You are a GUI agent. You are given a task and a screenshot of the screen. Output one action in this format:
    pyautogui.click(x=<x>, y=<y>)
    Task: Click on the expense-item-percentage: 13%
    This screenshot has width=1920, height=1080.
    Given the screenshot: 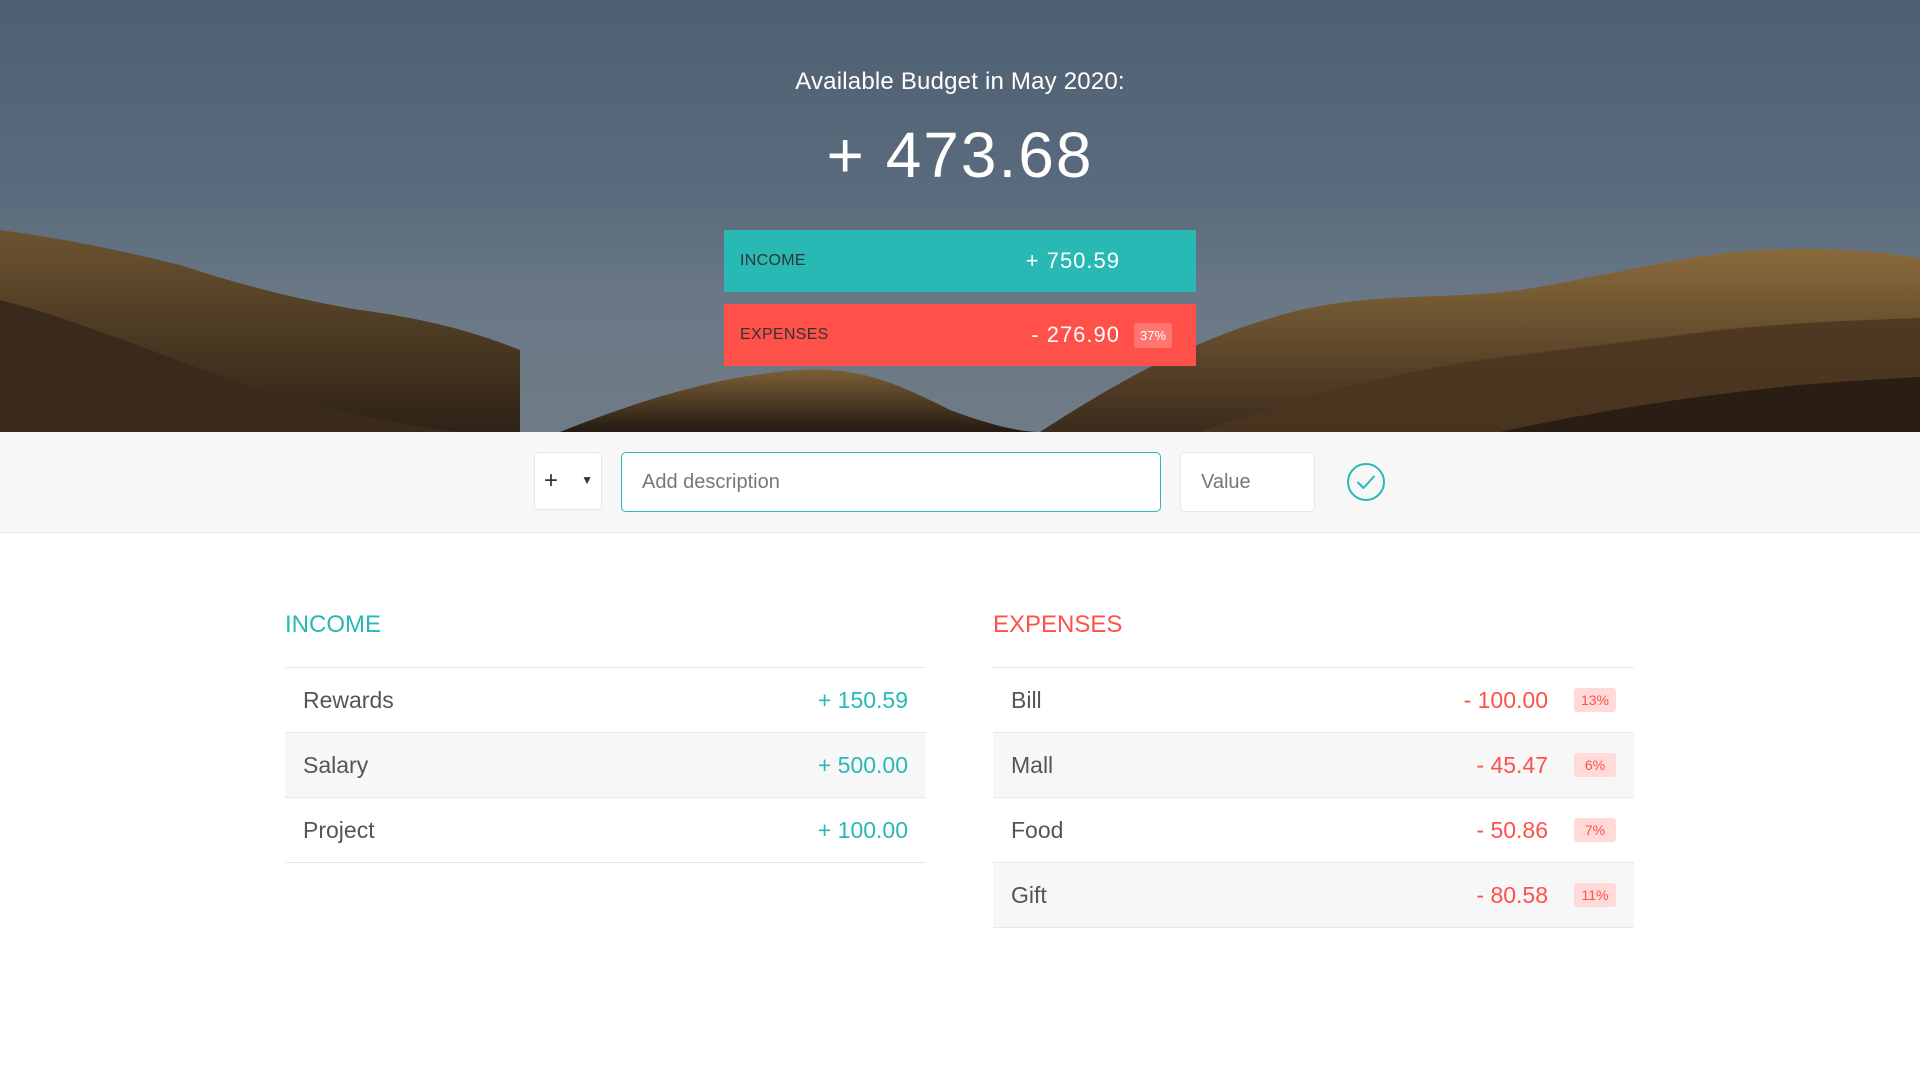 What is the action you would take?
    pyautogui.click(x=1595, y=700)
    